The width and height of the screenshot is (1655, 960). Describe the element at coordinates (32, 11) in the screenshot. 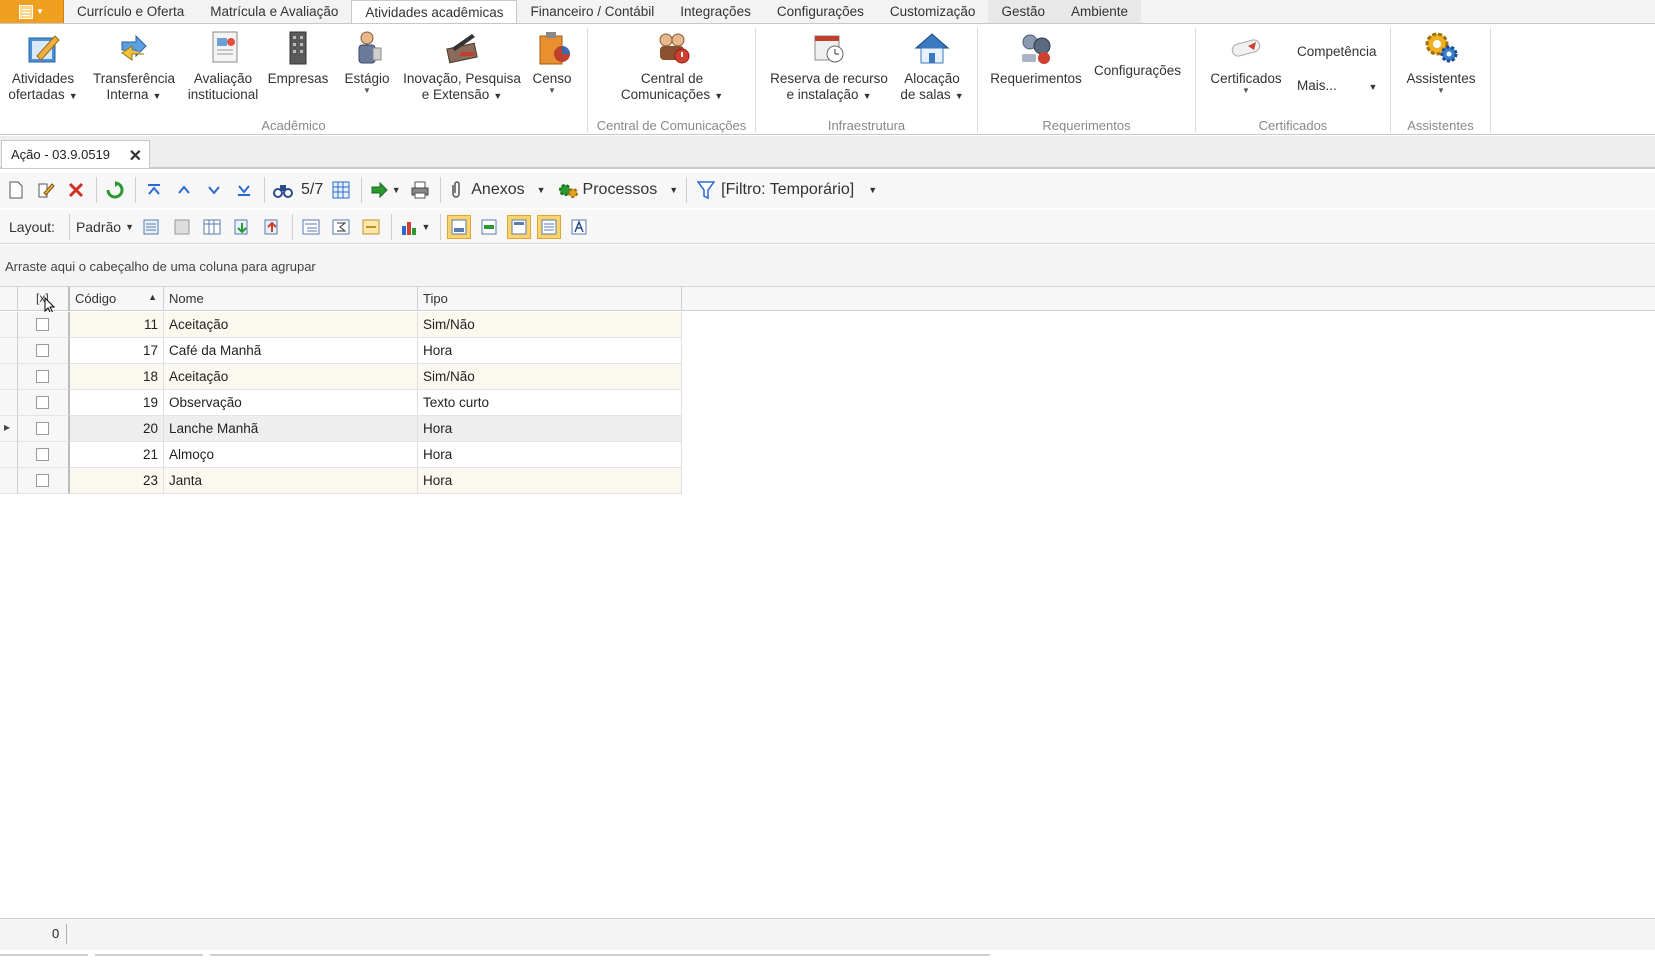

I see `application-menu-button: ▼` at that location.